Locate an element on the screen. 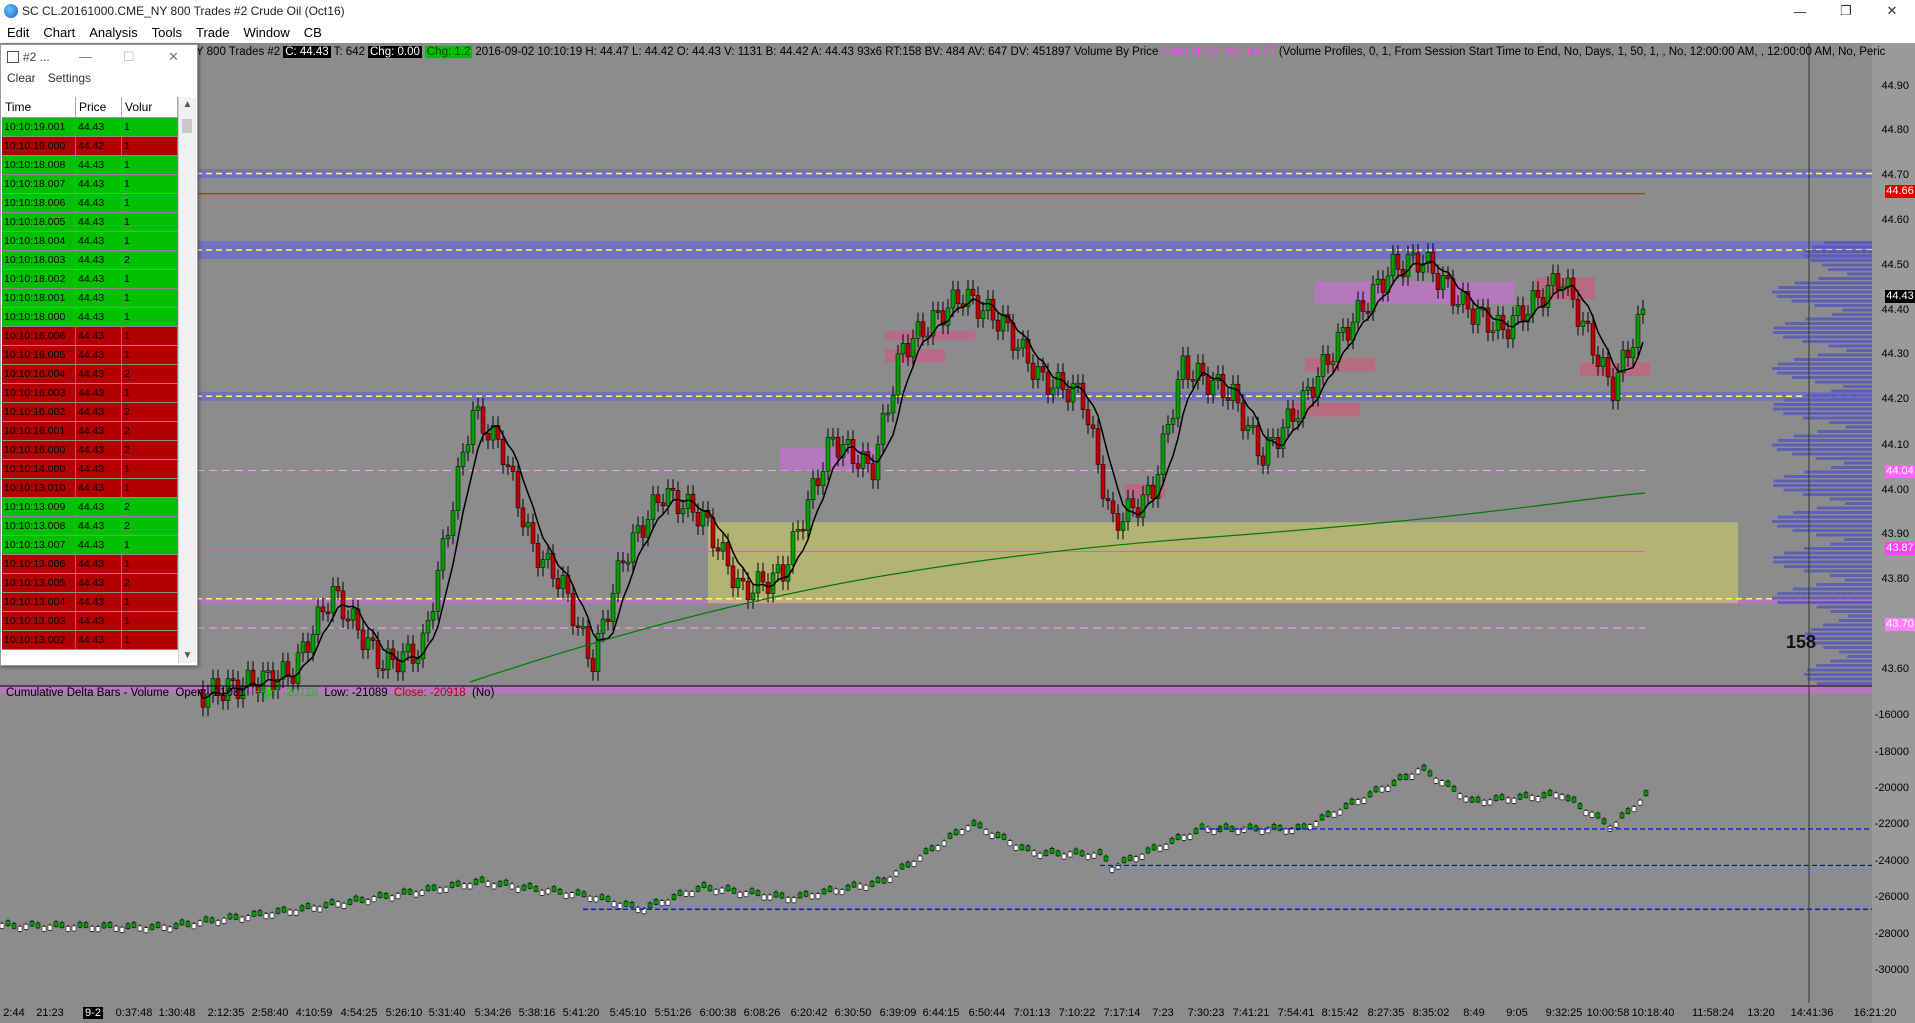 This screenshot has height=1023, width=1915. ts-row: 10:10:18.000 44.43 1 is located at coordinates (90, 317).